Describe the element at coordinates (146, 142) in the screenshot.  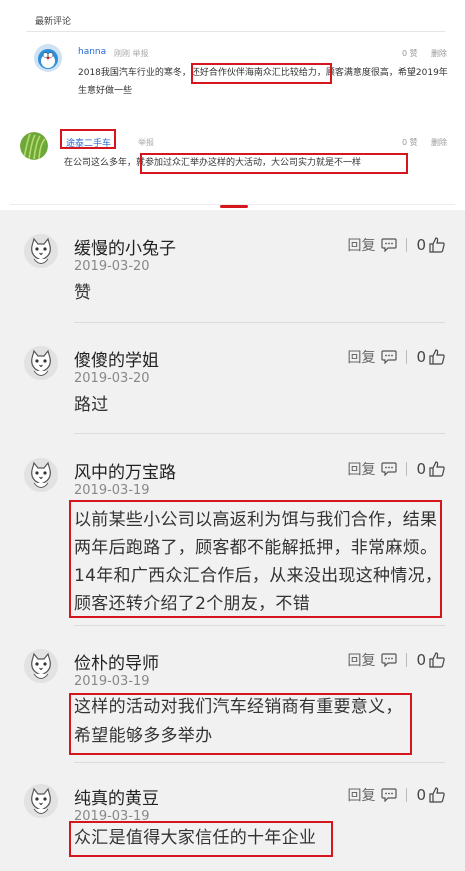
I see `comment-meta: 举报` at that location.